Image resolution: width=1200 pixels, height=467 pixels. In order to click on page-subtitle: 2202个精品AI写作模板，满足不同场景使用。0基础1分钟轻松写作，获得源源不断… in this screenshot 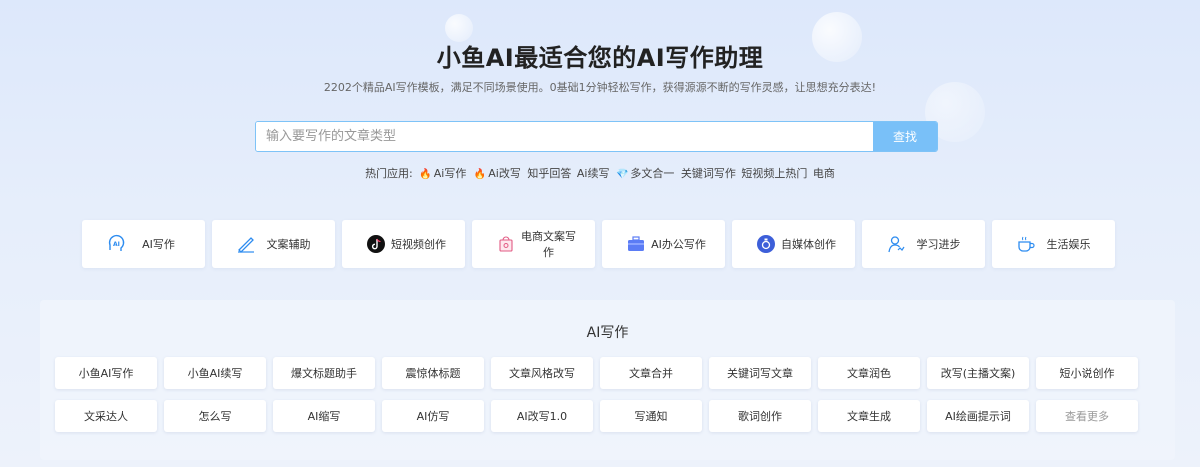, I will do `click(600, 87)`.